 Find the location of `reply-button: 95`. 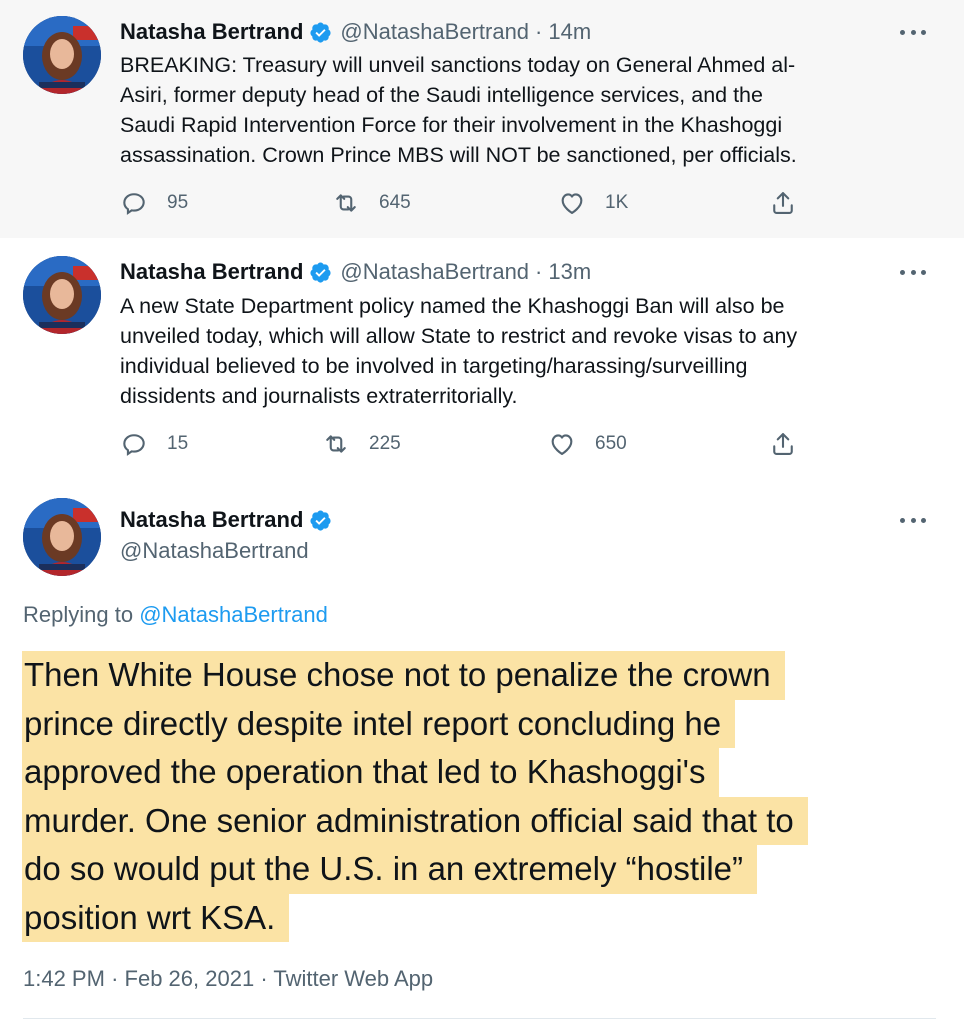

reply-button: 95 is located at coordinates (154, 203).